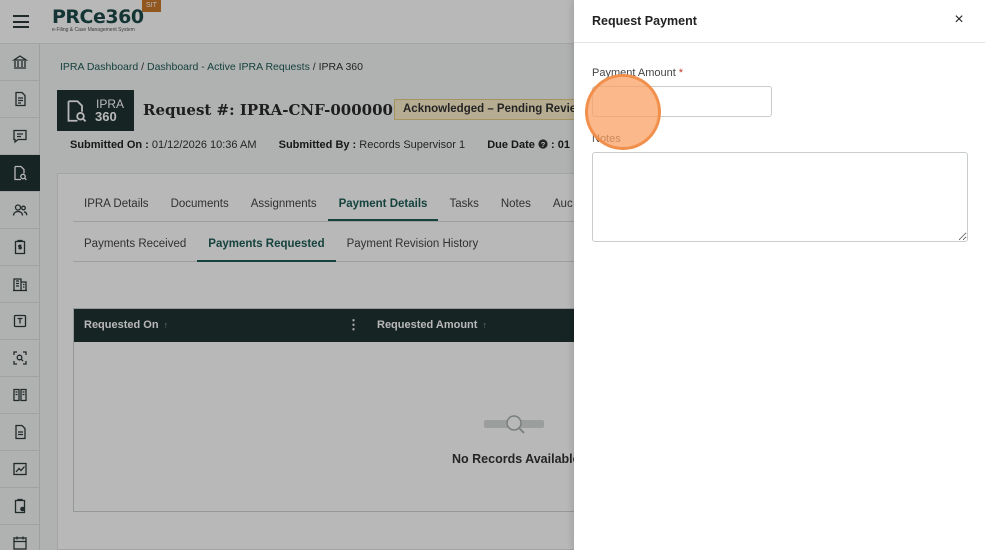 This screenshot has height=550, width=985. I want to click on payment-amount-label-text: Payment Amount, so click(634, 73).